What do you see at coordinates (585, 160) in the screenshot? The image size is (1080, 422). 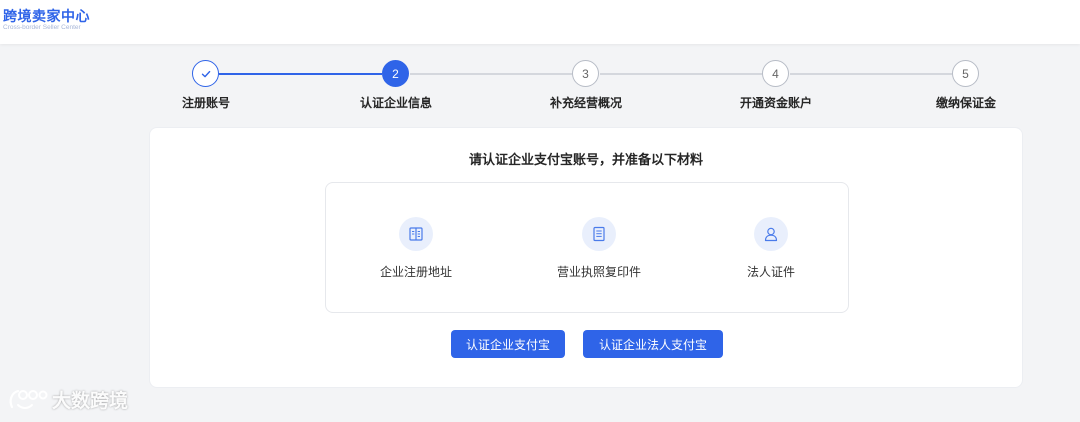 I see `card-title: 请认证企业支付宝账号，并准备以下材料` at bounding box center [585, 160].